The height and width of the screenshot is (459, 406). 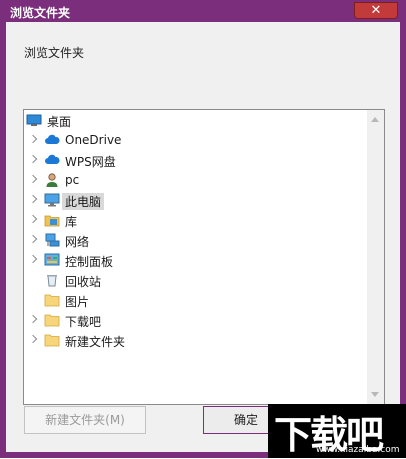 What do you see at coordinates (83, 322) in the screenshot?
I see `tree-item-label: 下载吧` at bounding box center [83, 322].